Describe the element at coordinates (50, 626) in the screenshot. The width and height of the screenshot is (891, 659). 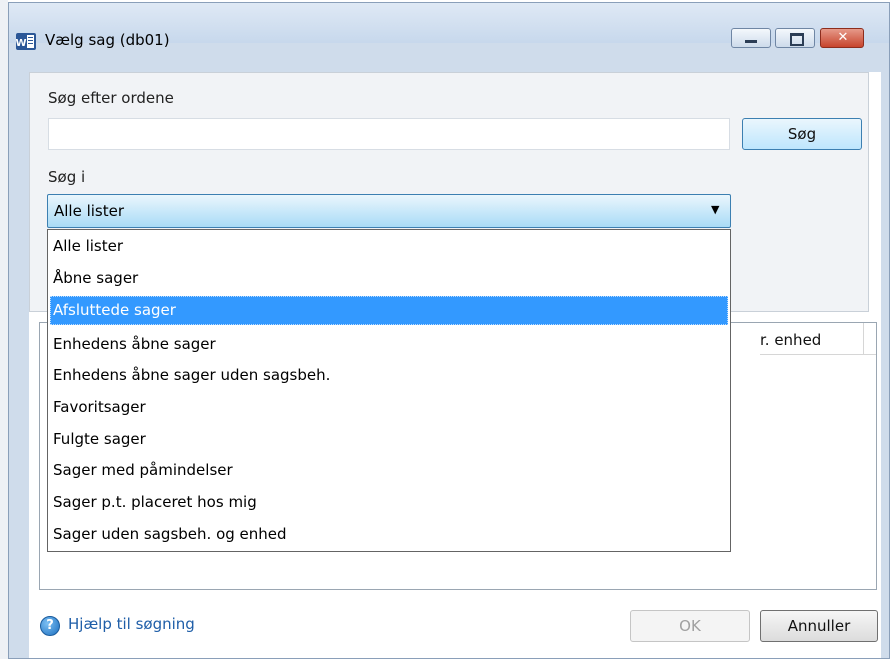
I see `help-icon: ?` at that location.